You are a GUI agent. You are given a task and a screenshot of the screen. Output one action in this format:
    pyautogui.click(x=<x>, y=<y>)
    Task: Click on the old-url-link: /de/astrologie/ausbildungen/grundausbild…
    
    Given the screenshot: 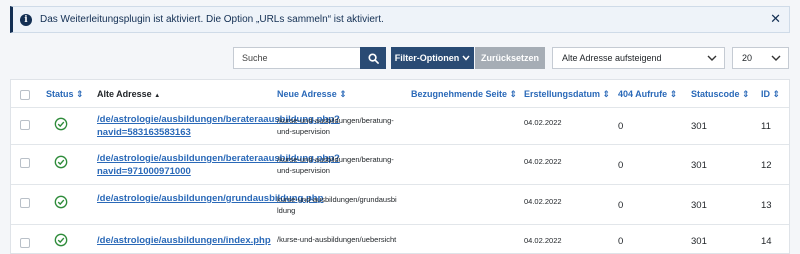 What is the action you would take?
    pyautogui.click(x=210, y=198)
    